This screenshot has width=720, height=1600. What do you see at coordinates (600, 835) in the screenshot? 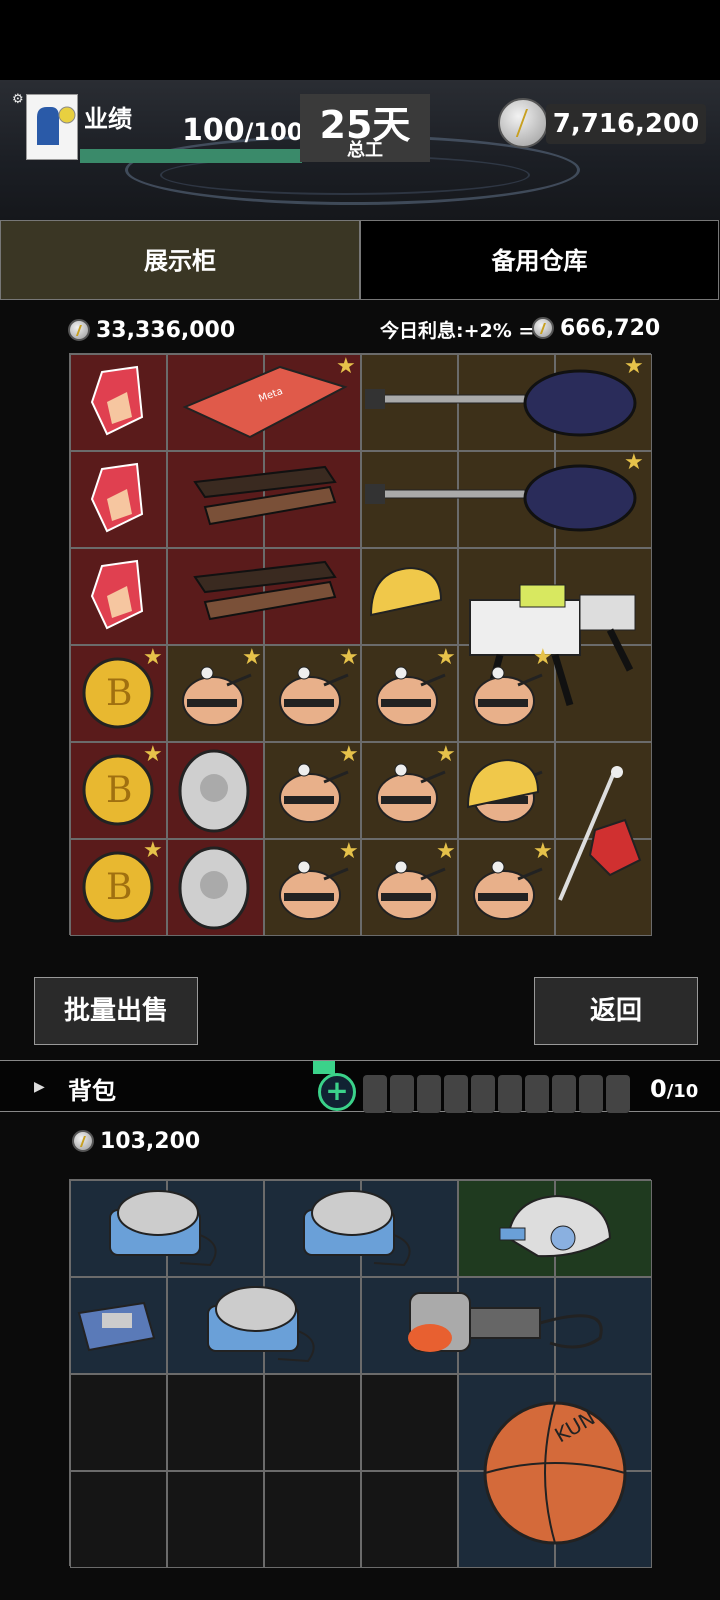
I see `hammer-tool-icon` at bounding box center [600, 835].